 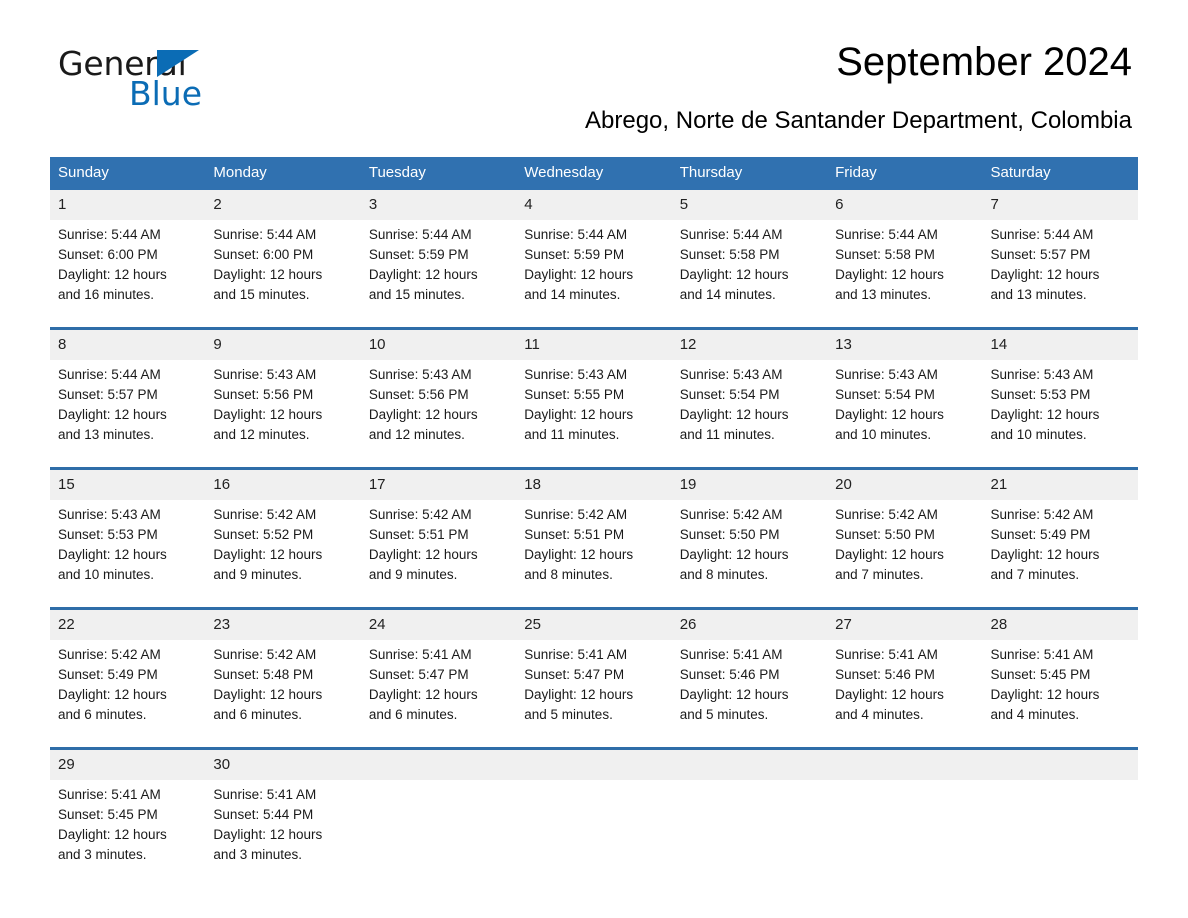 I want to click on day-number: 22, so click(x=128, y=623).